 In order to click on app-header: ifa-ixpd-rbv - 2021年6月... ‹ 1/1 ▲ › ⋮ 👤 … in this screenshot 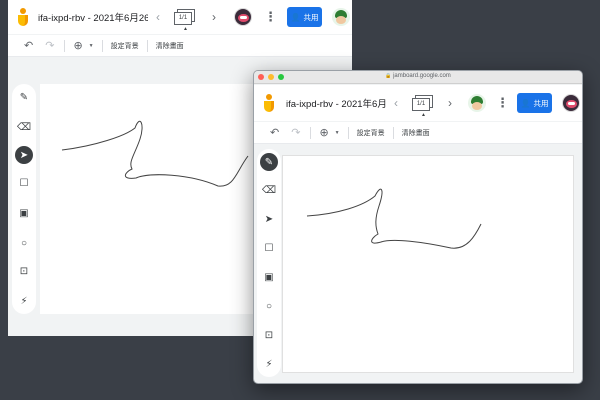, I will do `click(418, 103)`.